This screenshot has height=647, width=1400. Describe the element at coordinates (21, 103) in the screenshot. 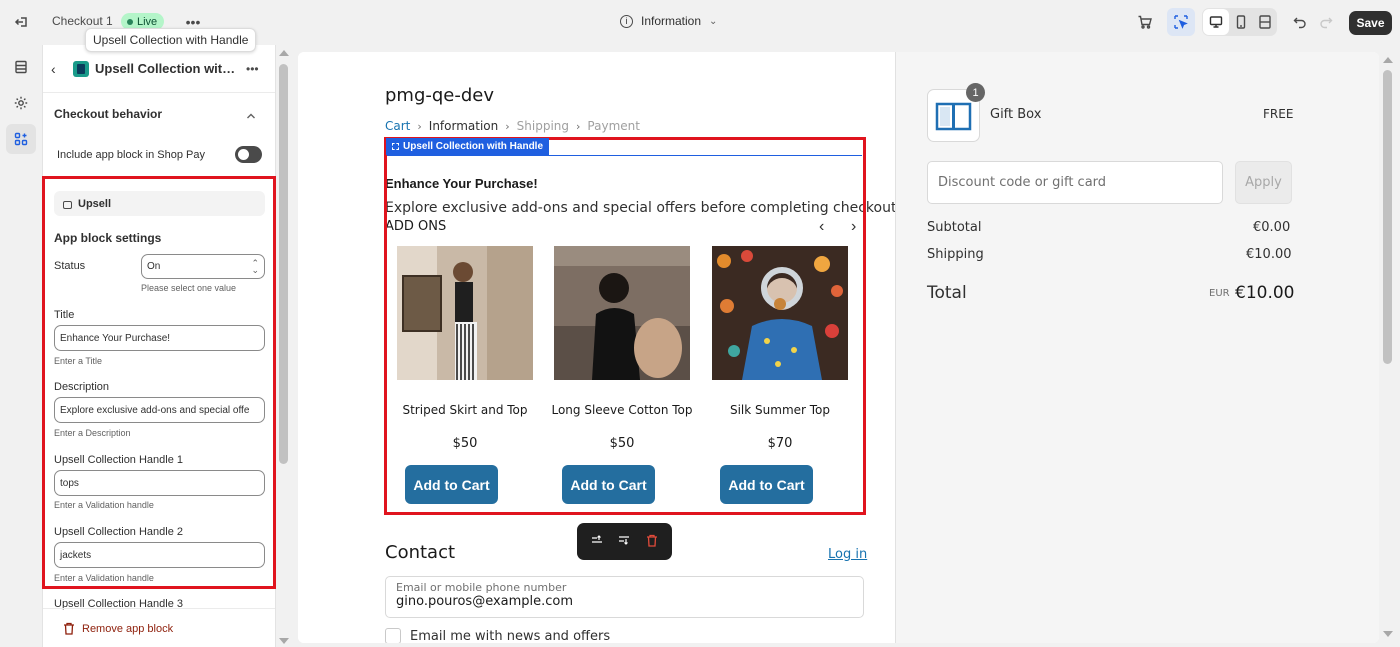

I see `settings-icon` at that location.